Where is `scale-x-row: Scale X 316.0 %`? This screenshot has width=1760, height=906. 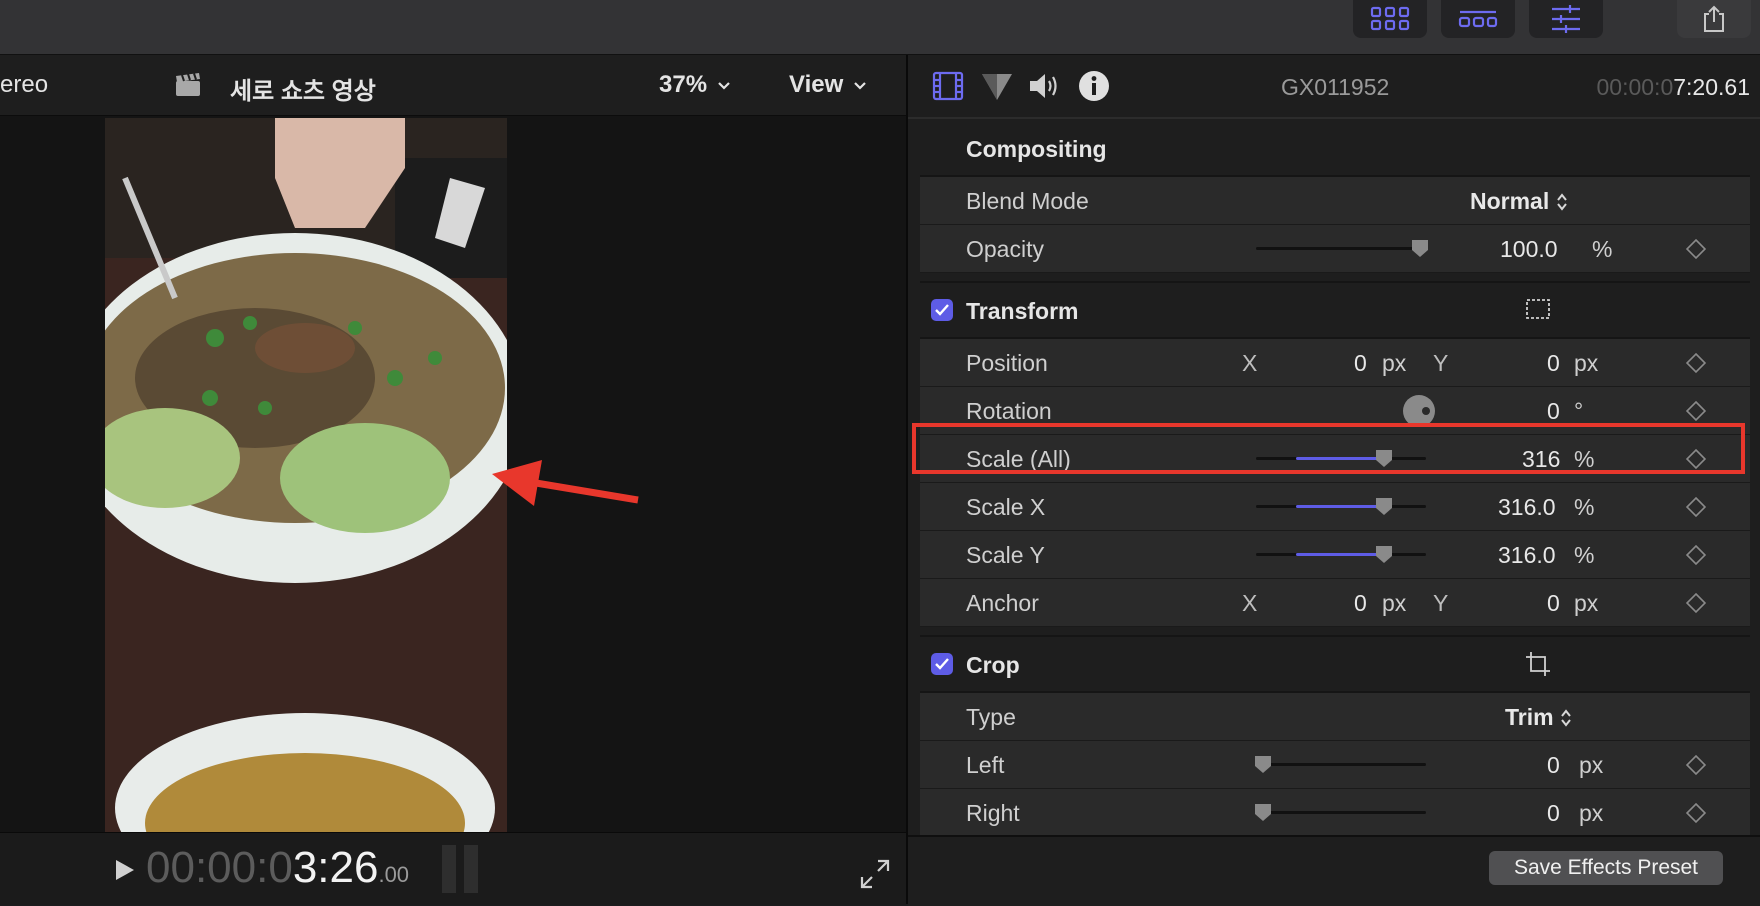
scale-x-row: Scale X 316.0 % is located at coordinates (1335, 507).